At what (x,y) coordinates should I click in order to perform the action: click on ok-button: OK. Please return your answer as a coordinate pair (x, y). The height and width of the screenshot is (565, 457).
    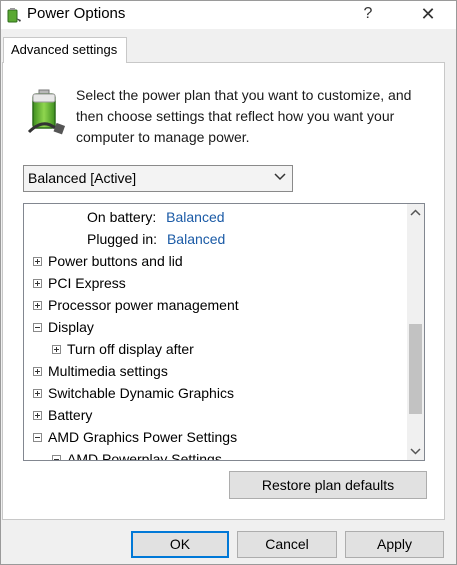
    Looking at the image, I should click on (180, 544).